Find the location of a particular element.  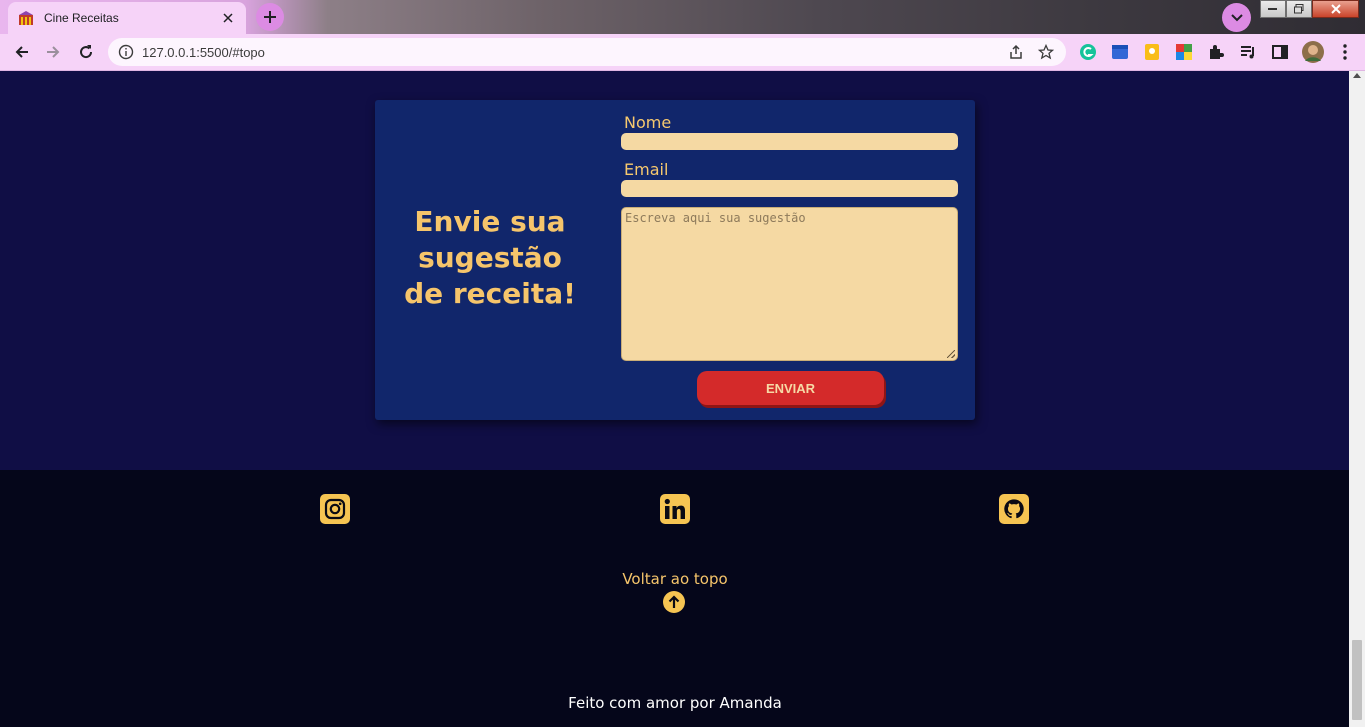

message-placeholder: Escreva aqui sua sugestão is located at coordinates (715, 218).